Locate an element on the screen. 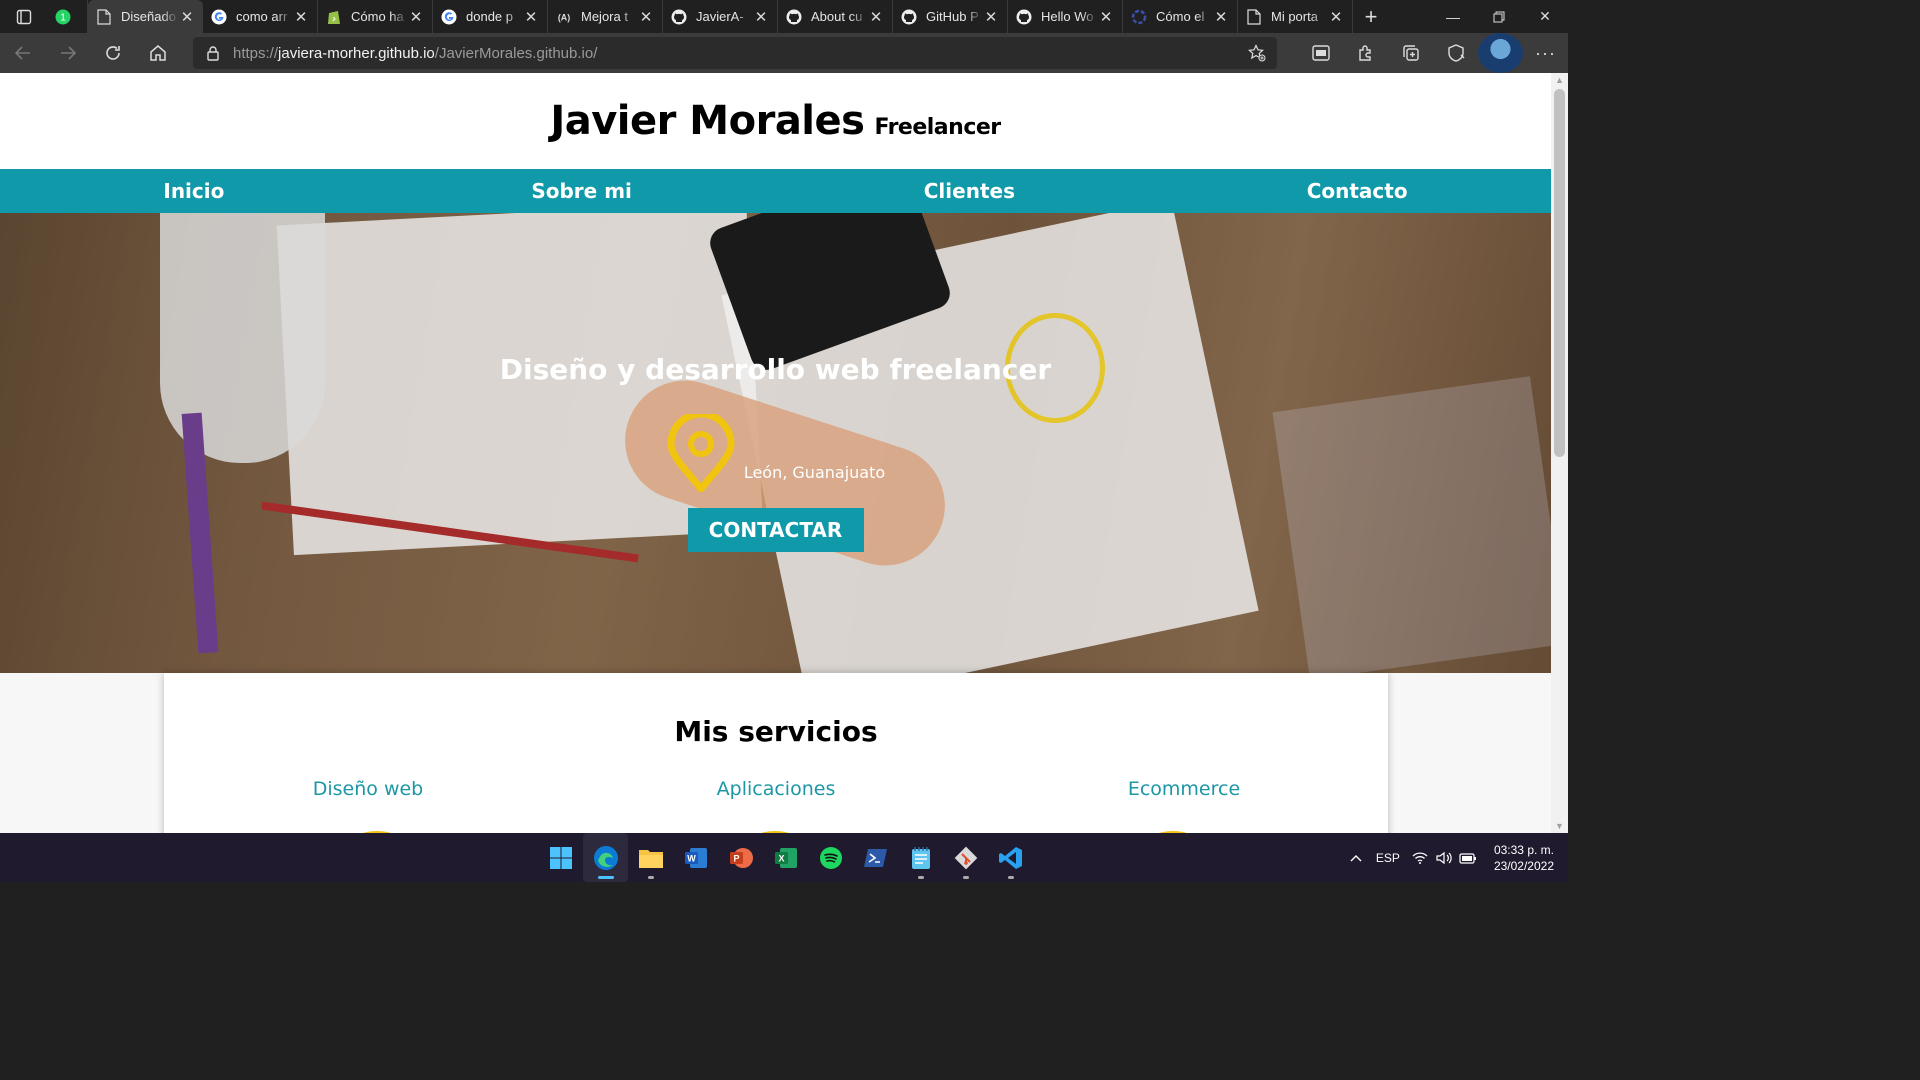 The width and height of the screenshot is (1920, 1080). close-window-button: ✕ is located at coordinates (1545, 16).